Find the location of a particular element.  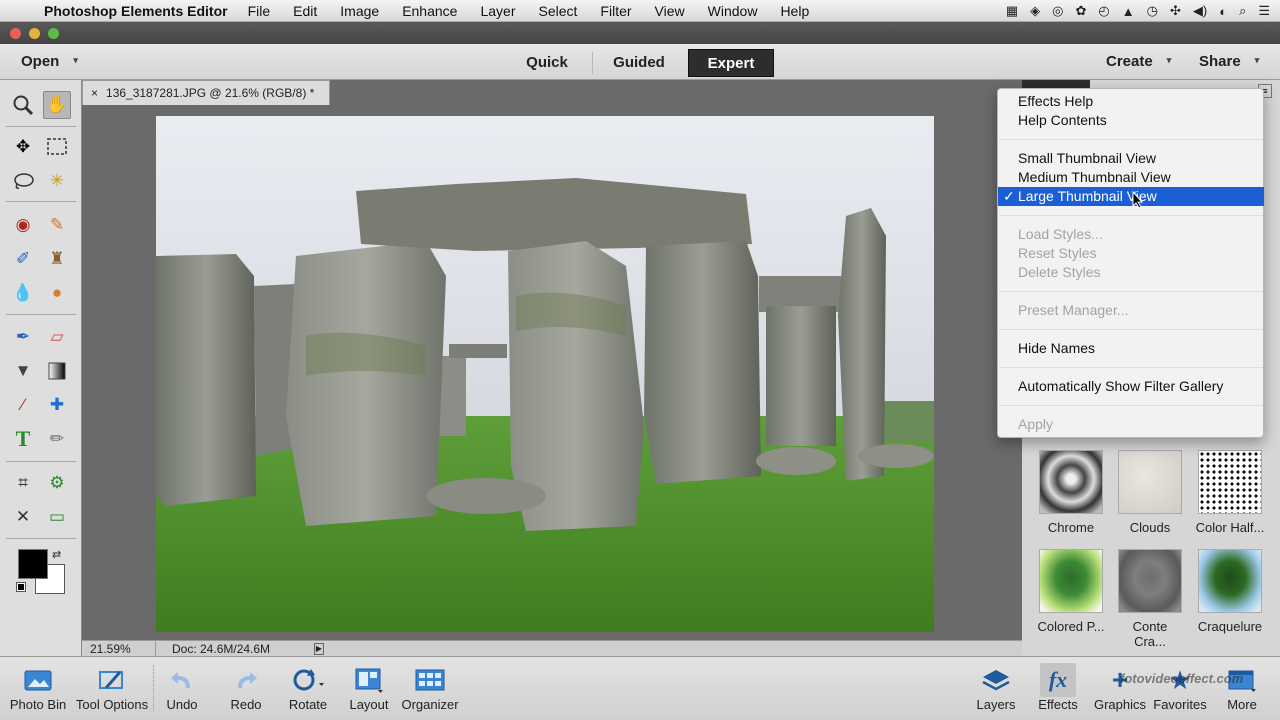

menu-layer: Layer is located at coordinates (497, 11).